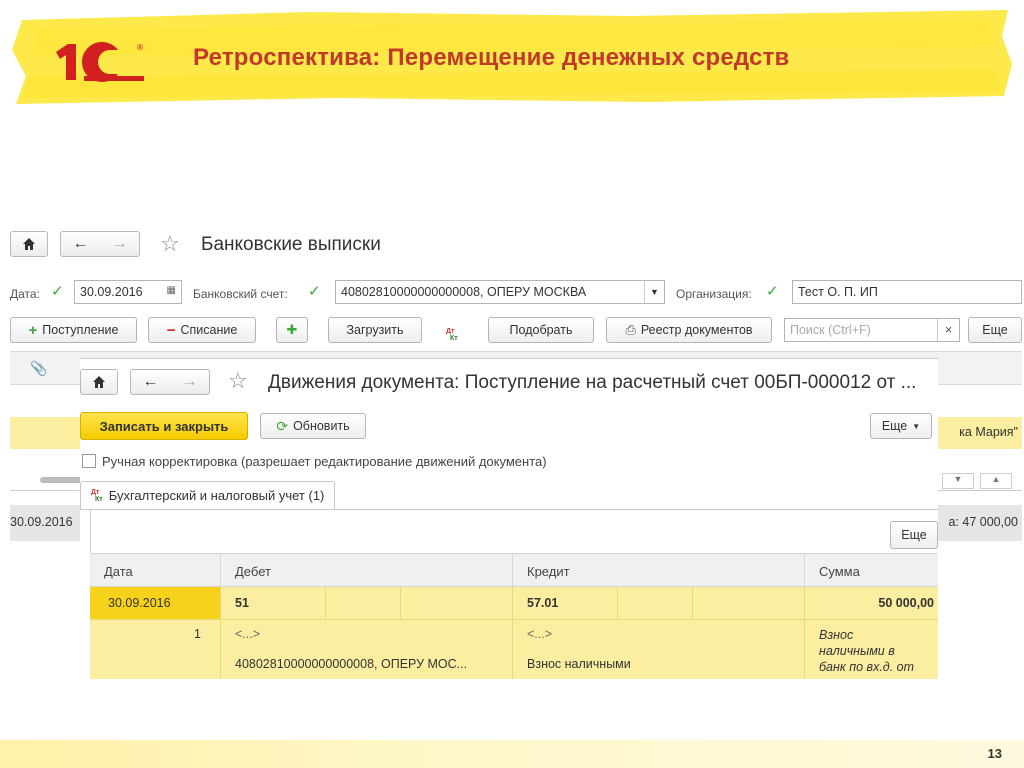  I want to click on account-label: Банковский счет:, so click(240, 294).